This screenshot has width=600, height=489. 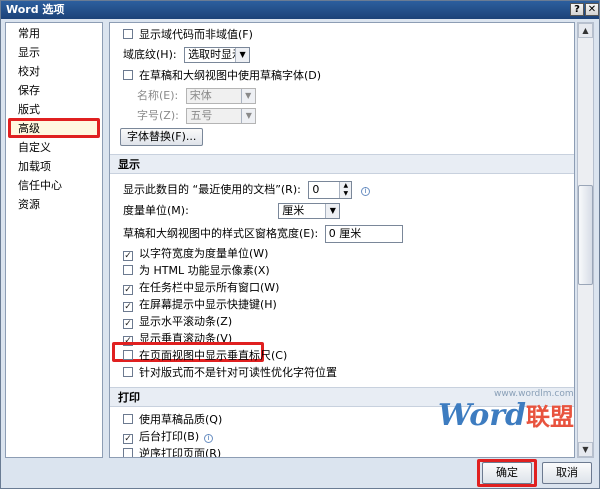 I want to click on ok-button: 确定, so click(x=507, y=473).